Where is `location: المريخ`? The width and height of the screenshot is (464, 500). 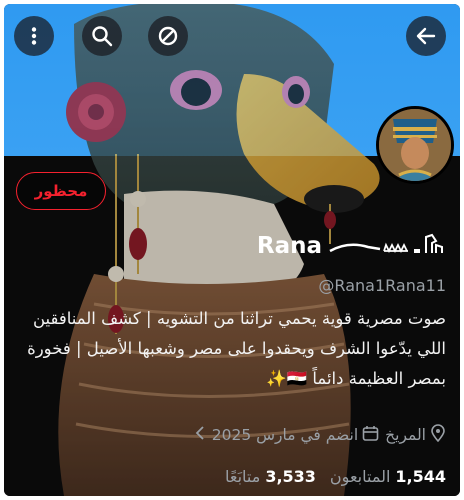
location: المريخ is located at coordinates (415, 435).